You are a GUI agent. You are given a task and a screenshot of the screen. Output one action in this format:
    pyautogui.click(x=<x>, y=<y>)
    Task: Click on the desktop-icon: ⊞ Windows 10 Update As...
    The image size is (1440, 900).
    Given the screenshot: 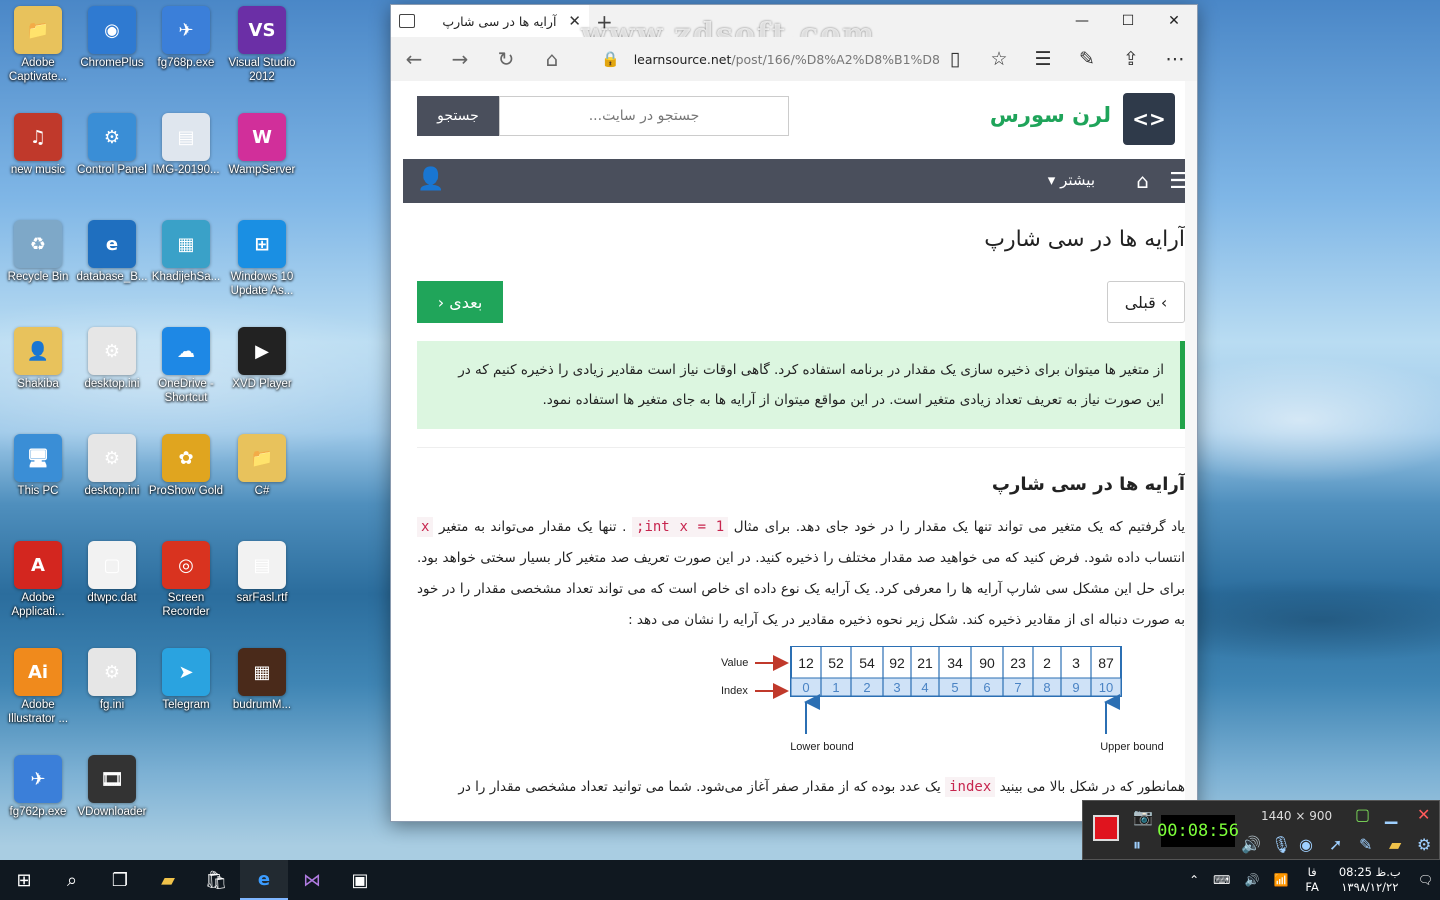 What is the action you would take?
    pyautogui.click(x=262, y=264)
    